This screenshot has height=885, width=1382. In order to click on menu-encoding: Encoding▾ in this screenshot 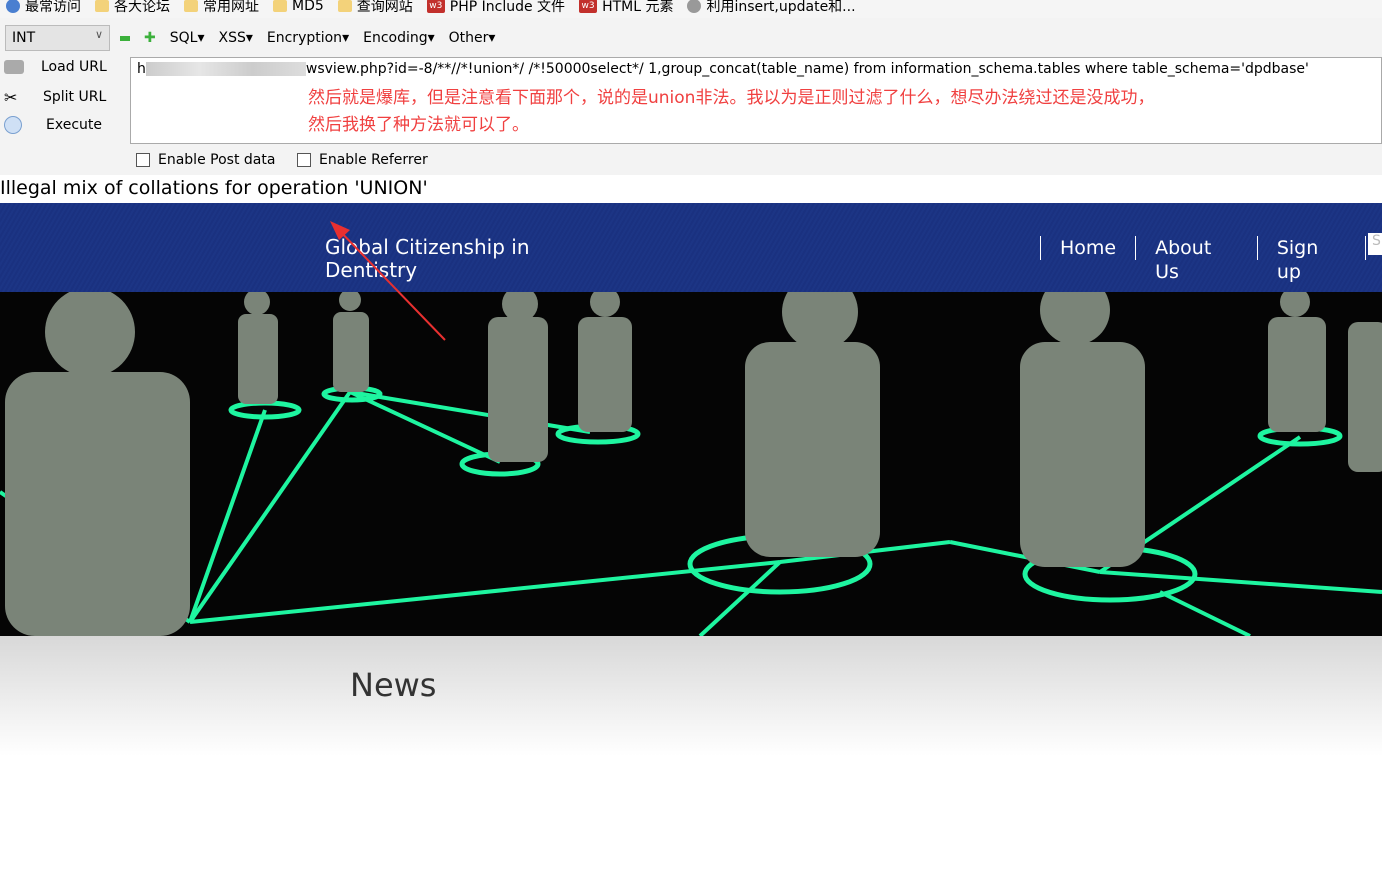, I will do `click(399, 38)`.